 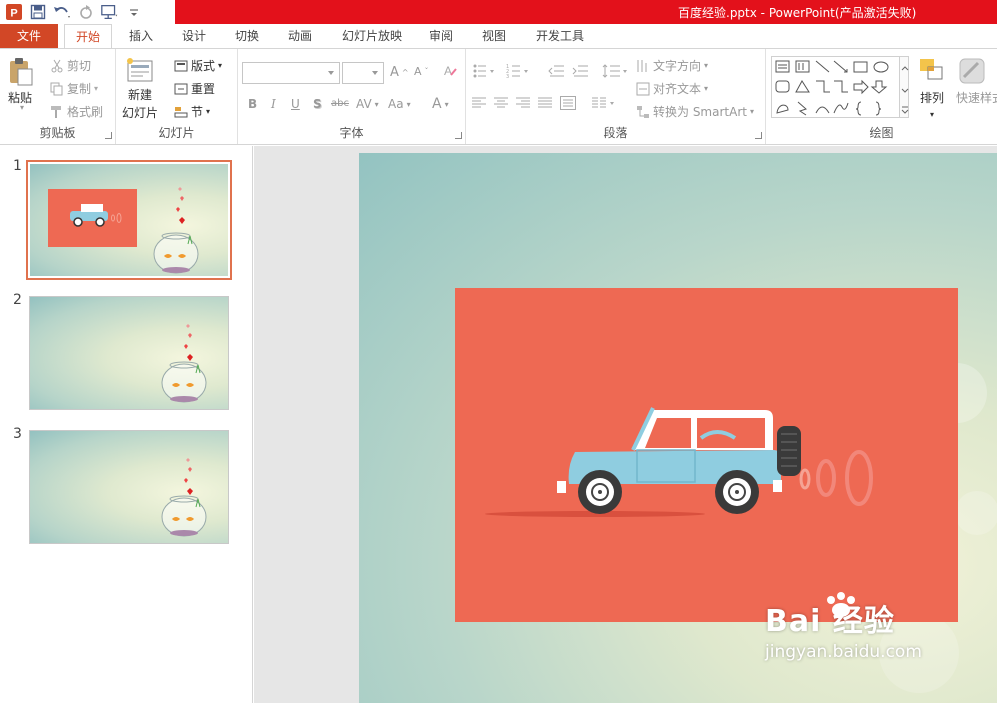 What do you see at coordinates (79, 66) in the screenshot?
I see `cut-label: 剪切` at bounding box center [79, 66].